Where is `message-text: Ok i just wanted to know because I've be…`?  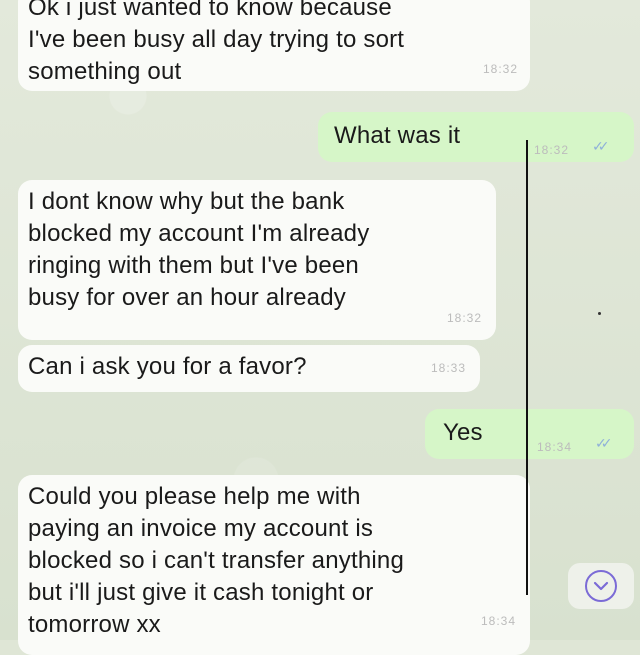
message-text: Ok i just wanted to know because I've be… is located at coordinates (216, 42).